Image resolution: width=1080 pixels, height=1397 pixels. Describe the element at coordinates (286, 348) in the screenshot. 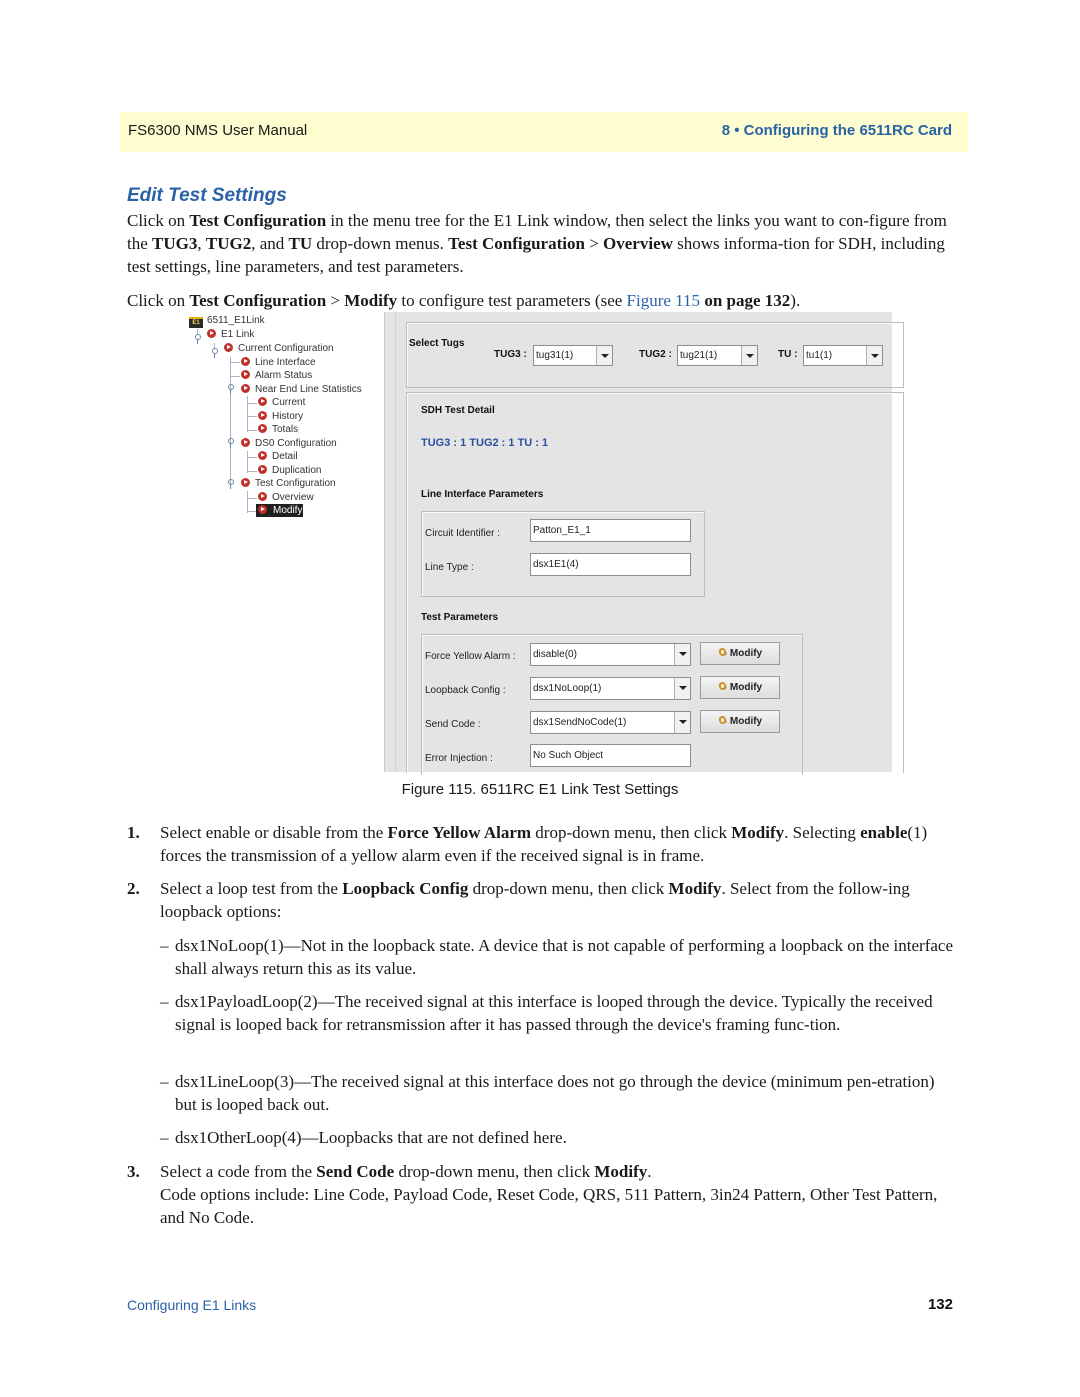

I see `tree-item-label: Current Configuration` at that location.